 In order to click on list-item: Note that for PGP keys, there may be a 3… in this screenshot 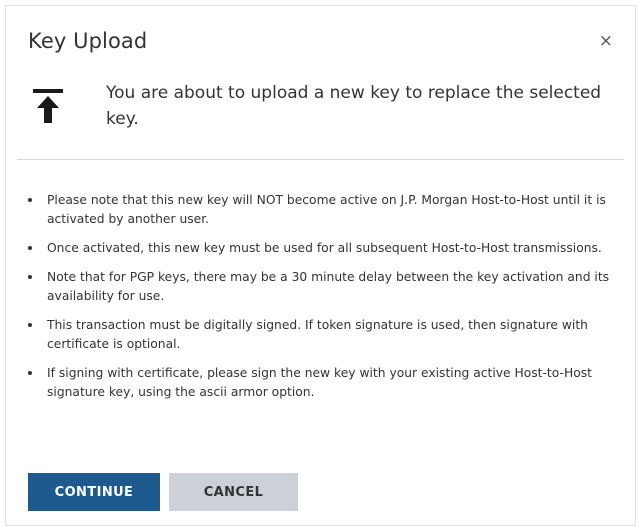, I will do `click(319, 287)`.